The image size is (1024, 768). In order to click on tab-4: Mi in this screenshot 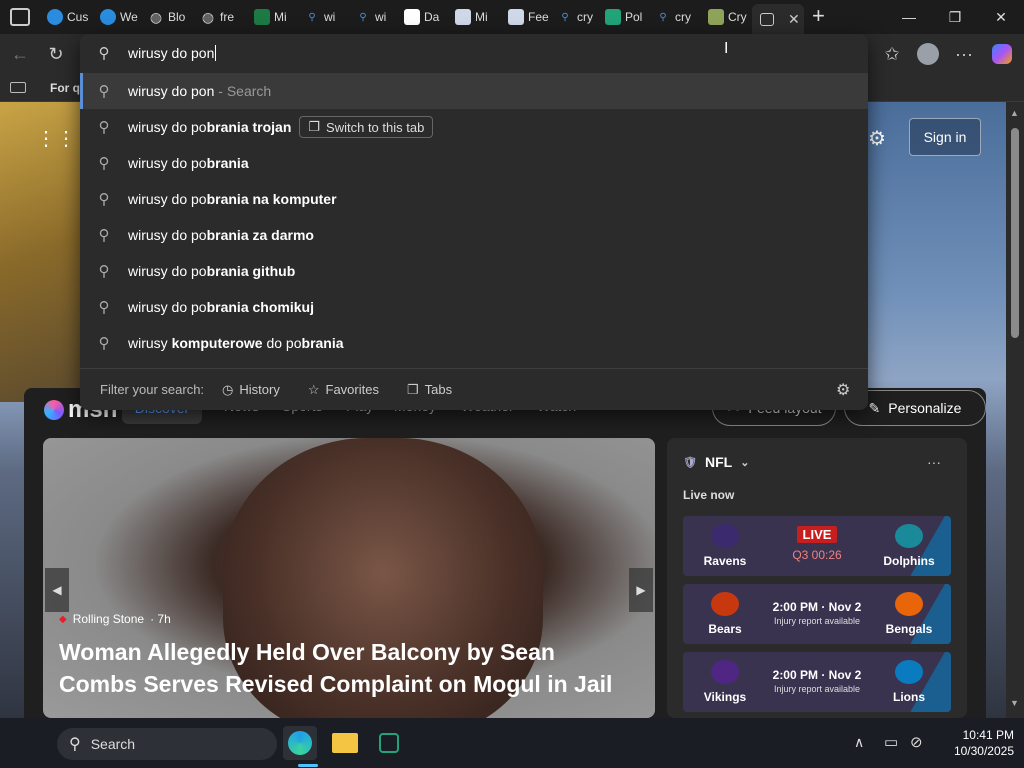, I will do `click(277, 17)`.